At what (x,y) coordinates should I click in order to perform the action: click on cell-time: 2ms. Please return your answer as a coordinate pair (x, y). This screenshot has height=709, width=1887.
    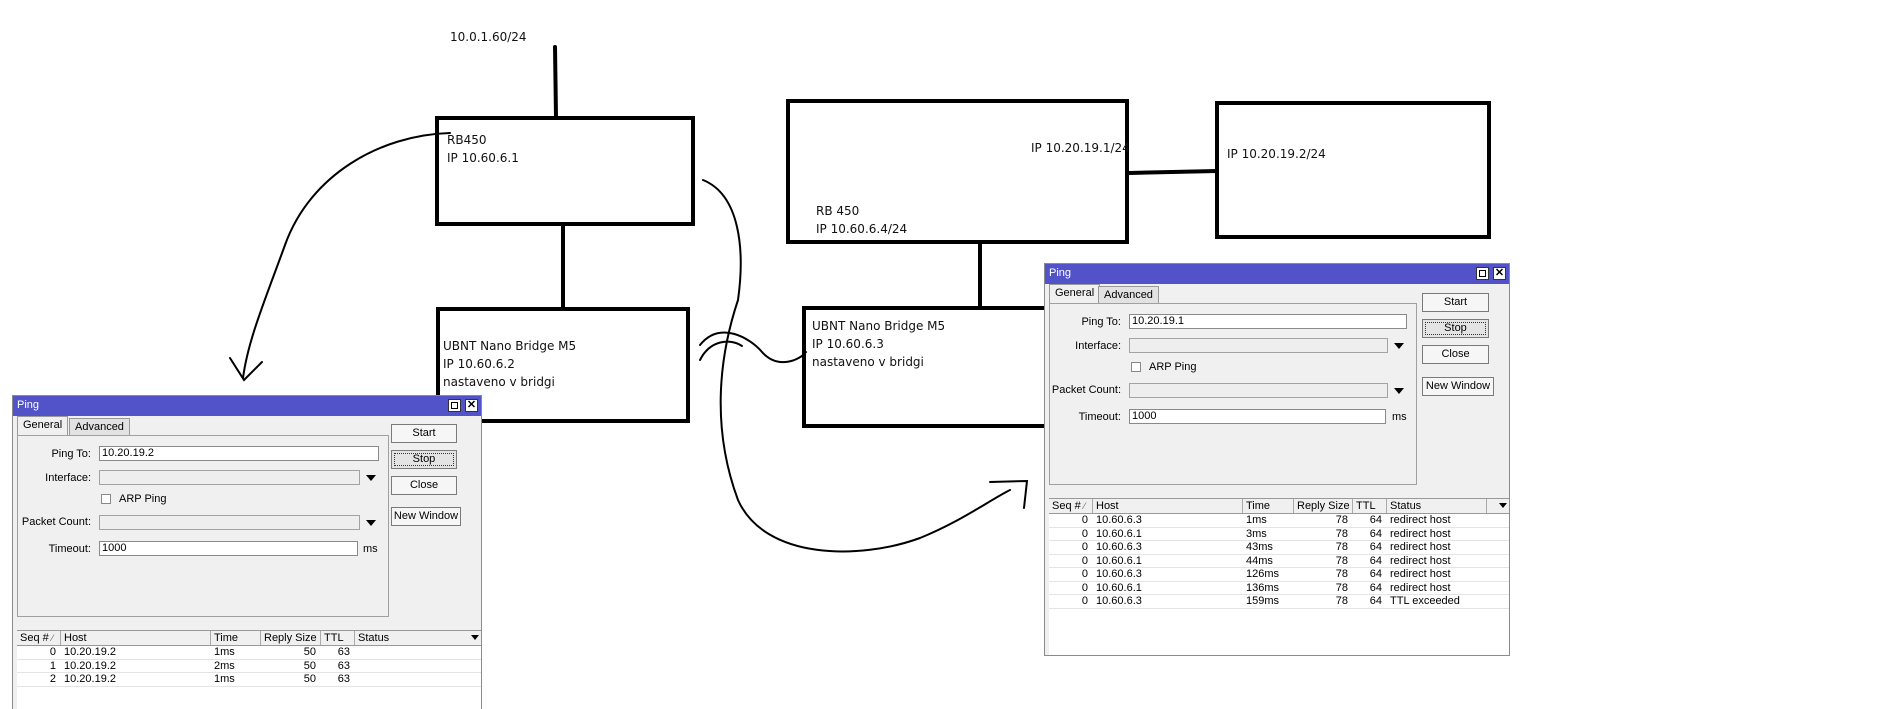
    Looking at the image, I should click on (224, 665).